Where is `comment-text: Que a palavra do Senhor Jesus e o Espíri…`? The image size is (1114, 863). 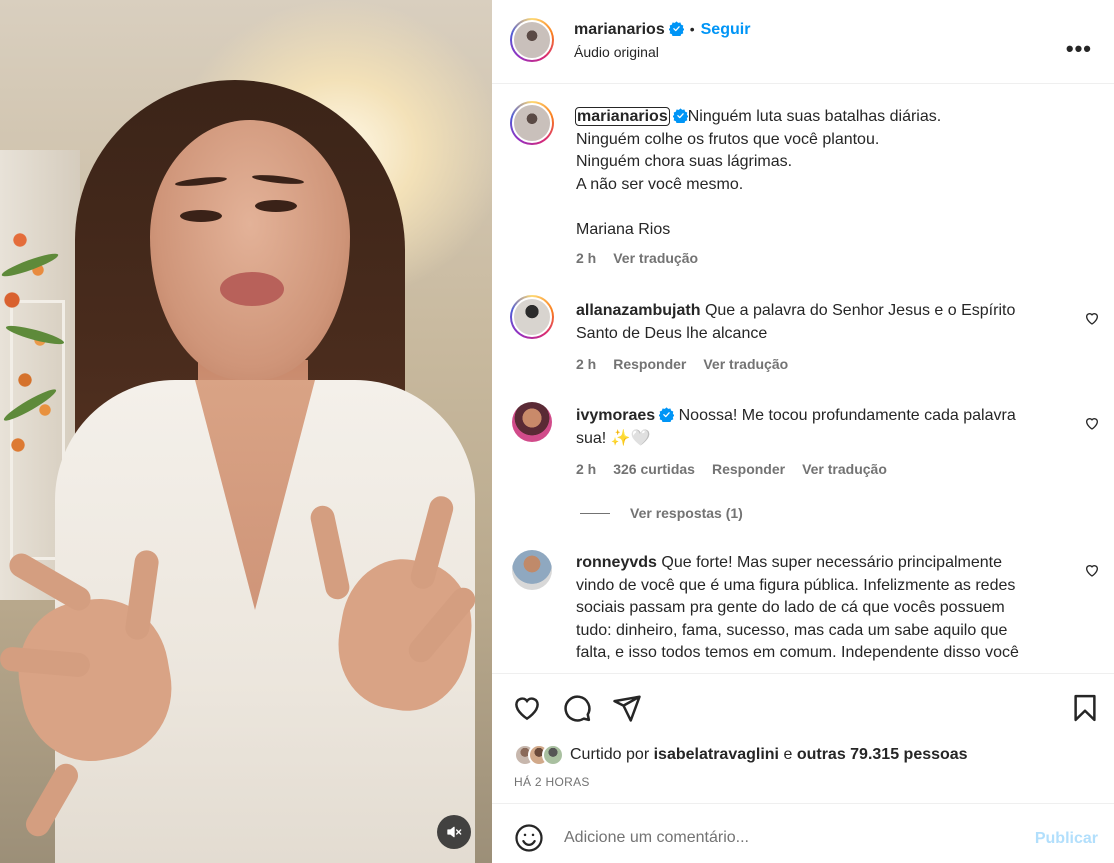
comment-text: Que a palavra do Senhor Jesus e o Espíri… is located at coordinates (860, 310).